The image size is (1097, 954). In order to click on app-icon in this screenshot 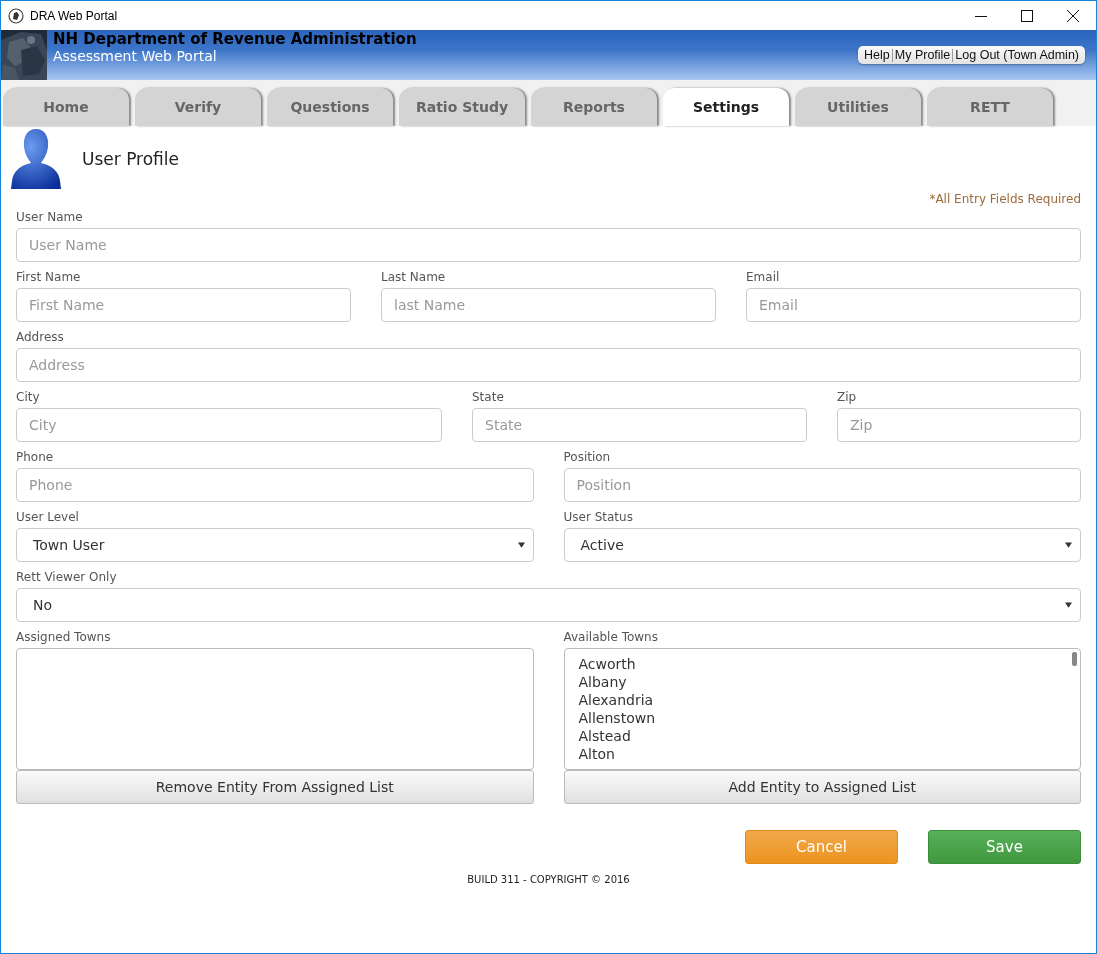, I will do `click(16, 15)`.